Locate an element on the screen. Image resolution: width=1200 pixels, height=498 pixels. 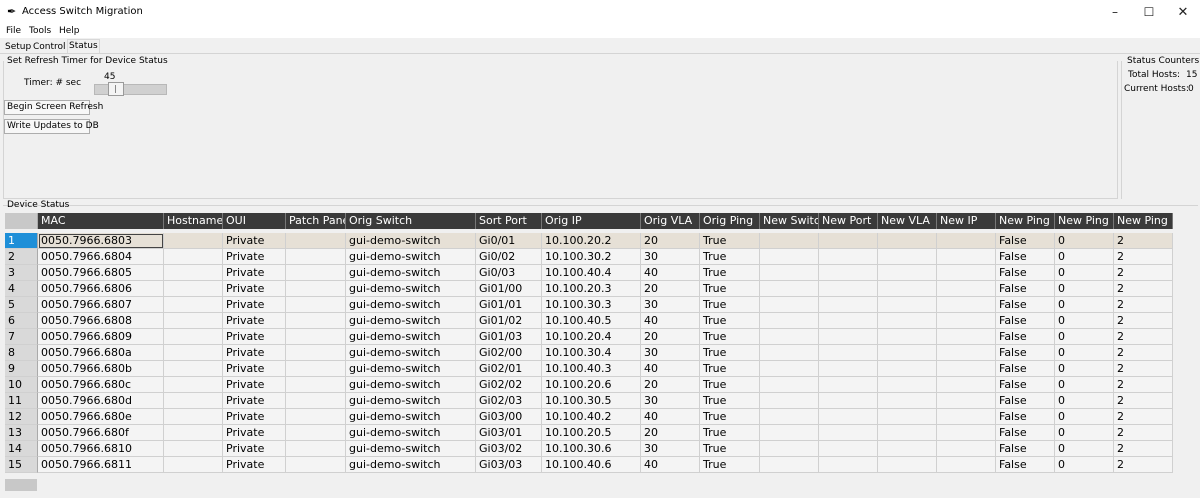
table-cell: 40 is located at coordinates (670, 321).